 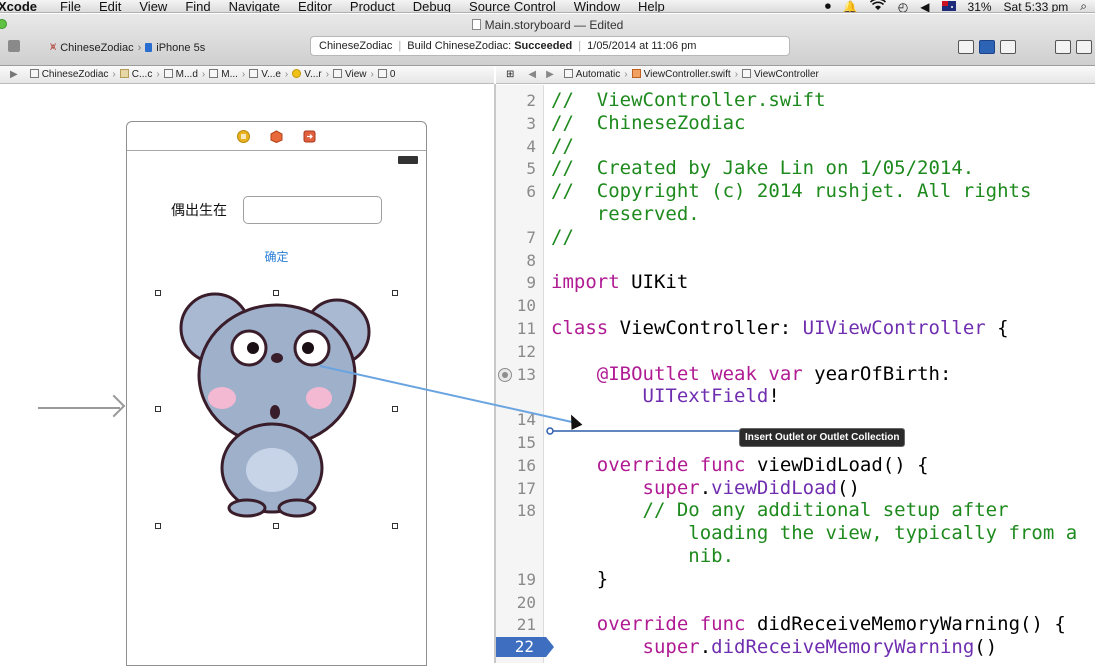 I want to click on standard-editor-button, so click(x=966, y=47).